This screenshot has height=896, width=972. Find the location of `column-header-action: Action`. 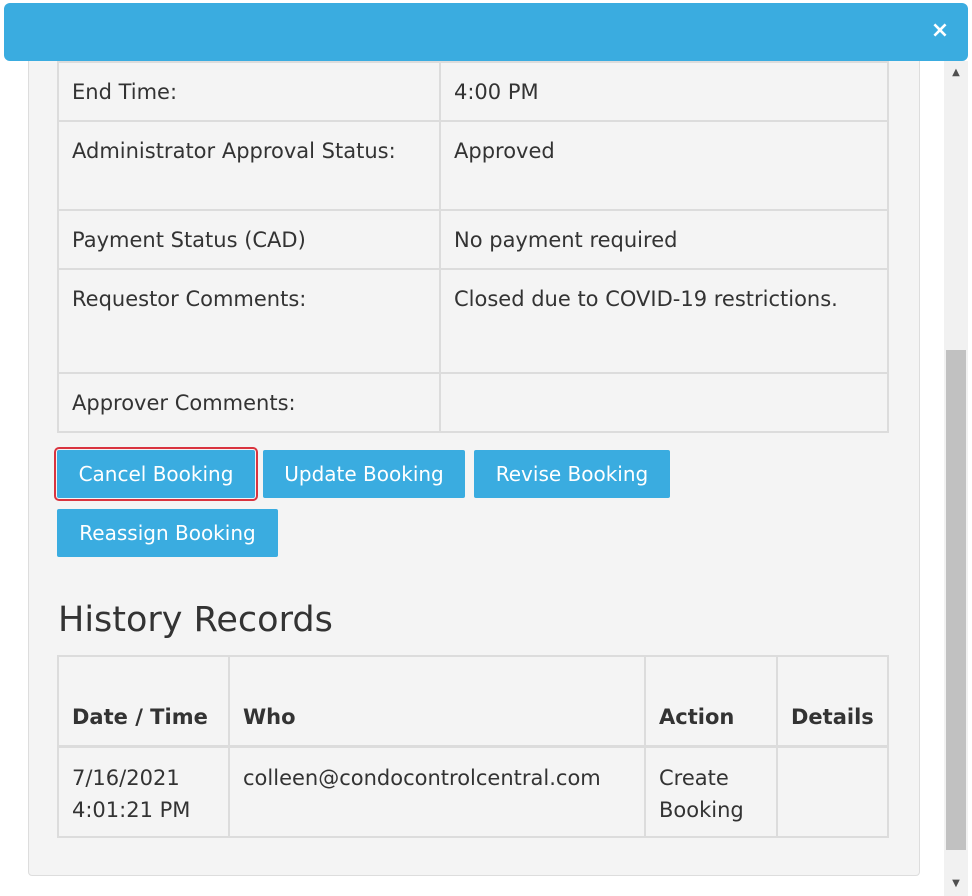

column-header-action: Action is located at coordinates (711, 701).